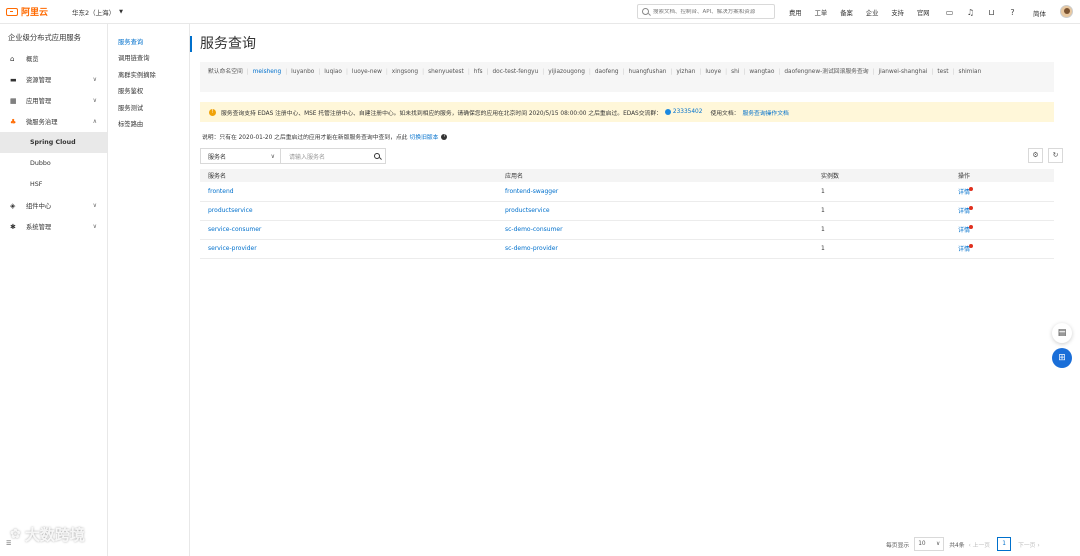  What do you see at coordinates (348, 211) in the screenshot?
I see `service-name-link: productservice` at bounding box center [348, 211].